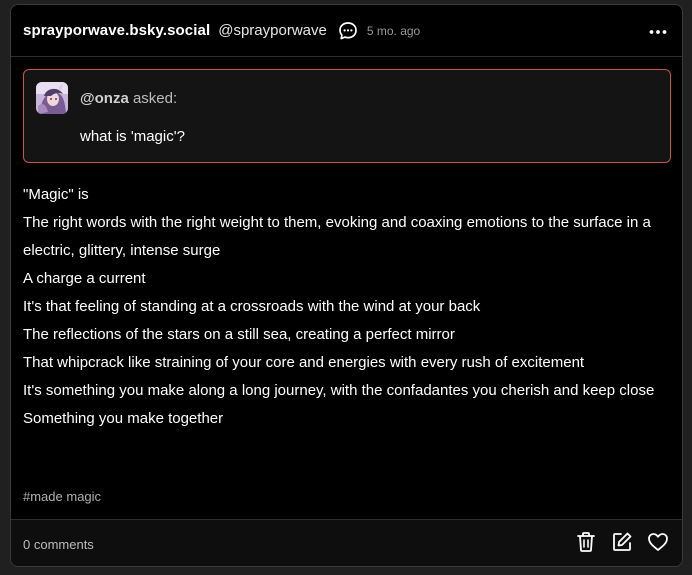 Image resolution: width=692 pixels, height=575 pixels. I want to click on blog-name: sprayporwave.bsky.social, so click(116, 30).